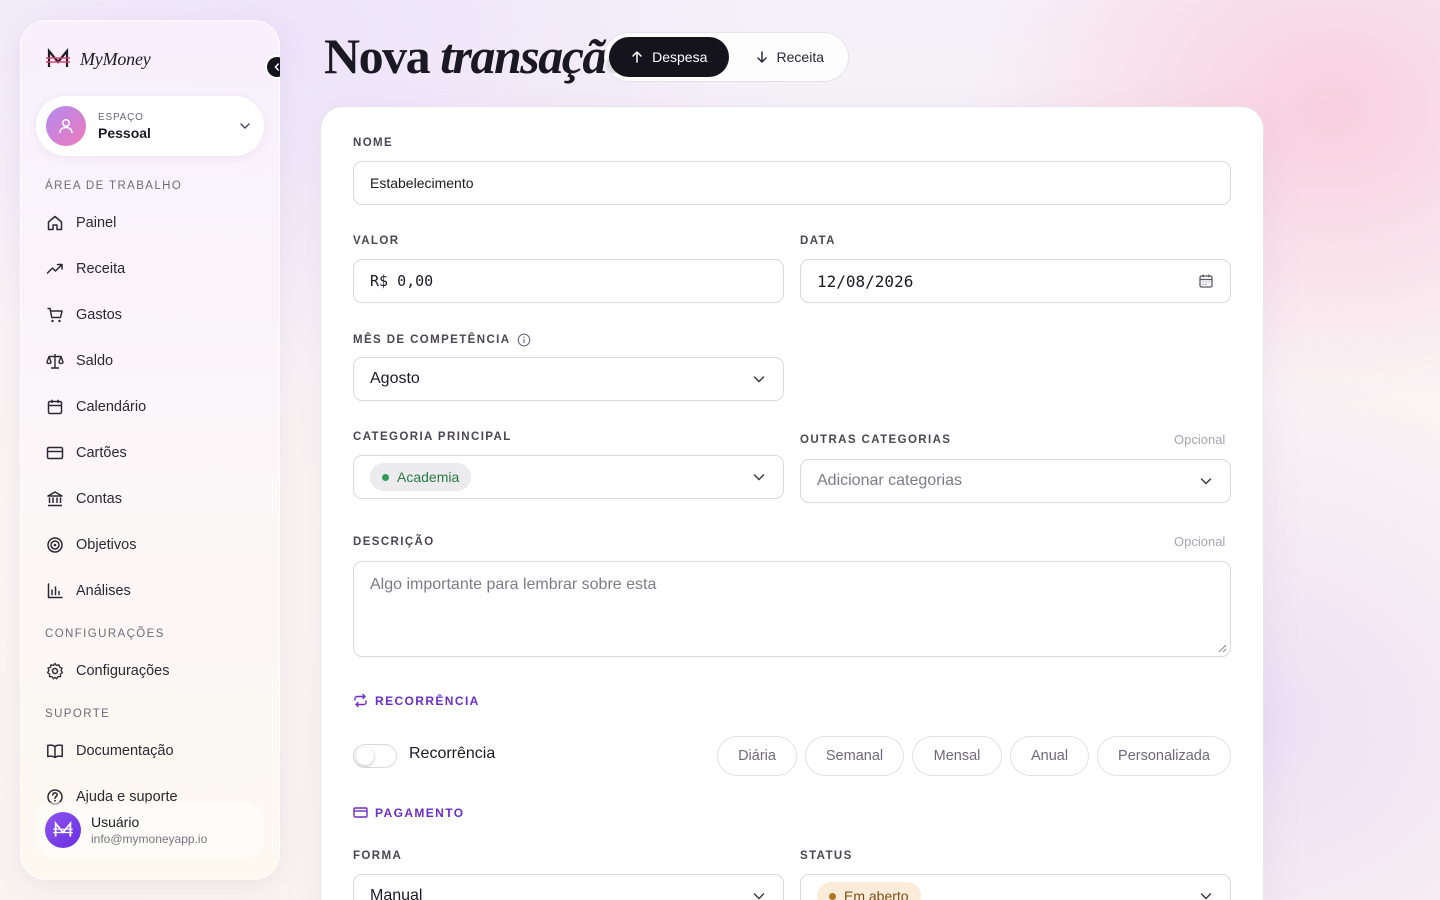  Describe the element at coordinates (115, 58) in the screenshot. I see `brand-name: MyMoney` at that location.